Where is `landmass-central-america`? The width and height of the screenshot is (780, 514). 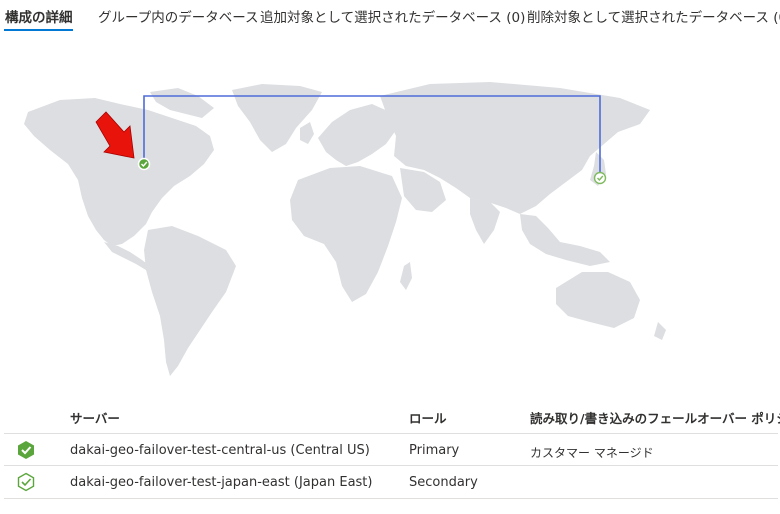
landmass-central-america is located at coordinates (127, 256).